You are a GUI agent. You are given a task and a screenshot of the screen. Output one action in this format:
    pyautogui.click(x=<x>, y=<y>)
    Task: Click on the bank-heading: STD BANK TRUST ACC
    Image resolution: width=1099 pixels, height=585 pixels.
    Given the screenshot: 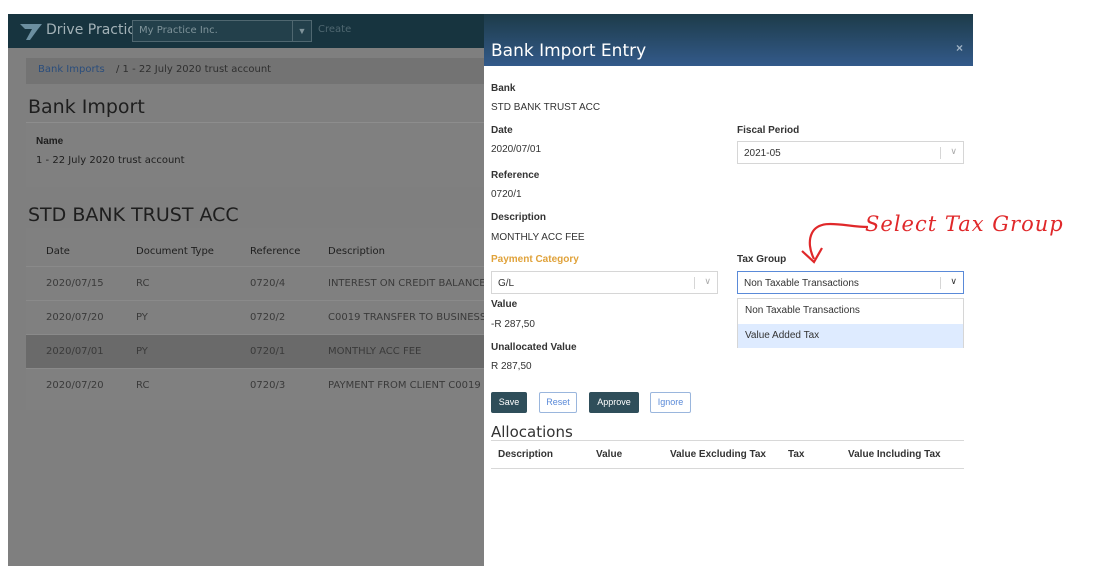 What is the action you would take?
    pyautogui.click(x=133, y=215)
    